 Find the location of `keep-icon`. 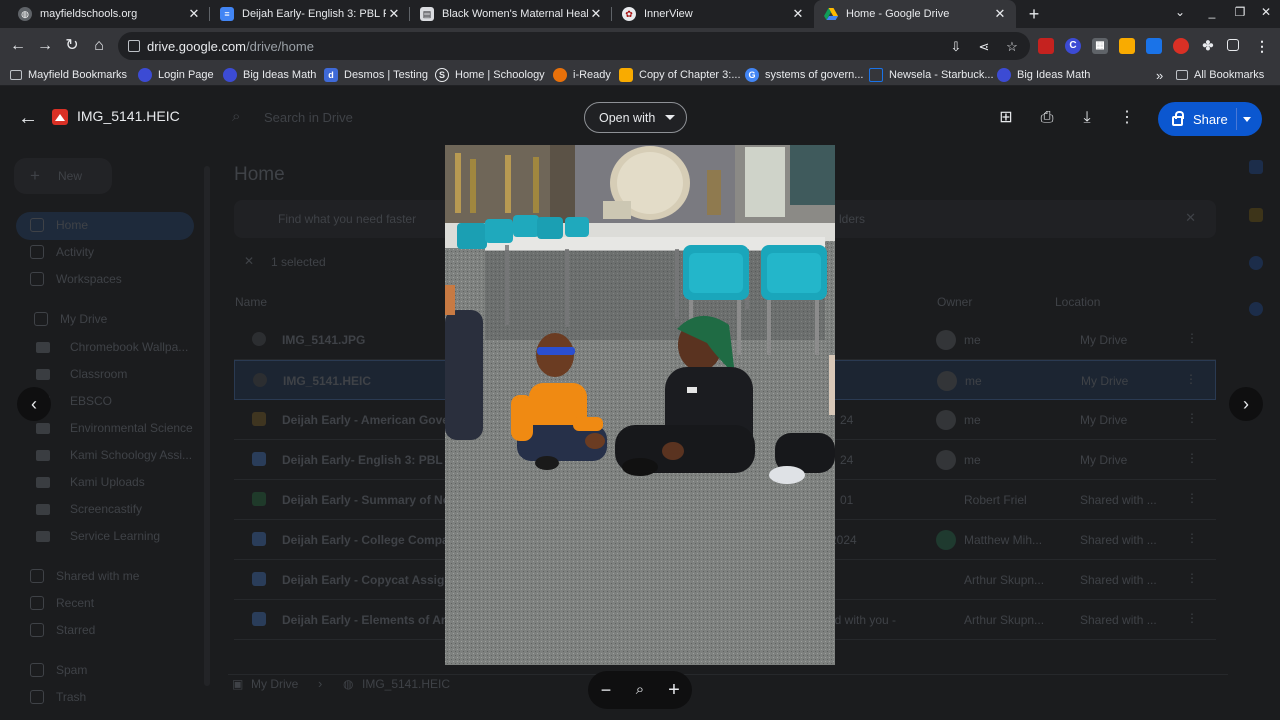

keep-icon is located at coordinates (1256, 215).